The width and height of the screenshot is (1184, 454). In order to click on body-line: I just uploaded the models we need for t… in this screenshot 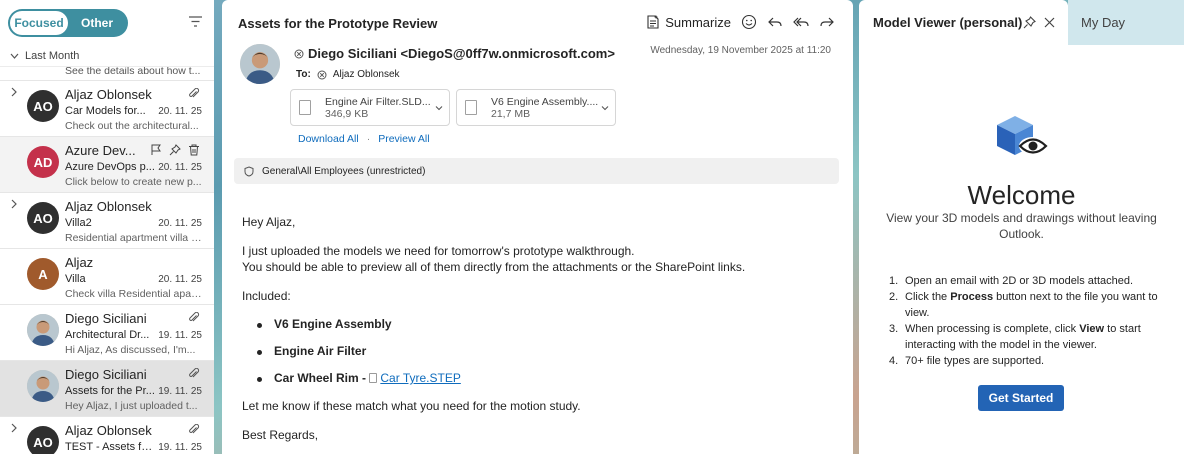, I will do `click(438, 251)`.